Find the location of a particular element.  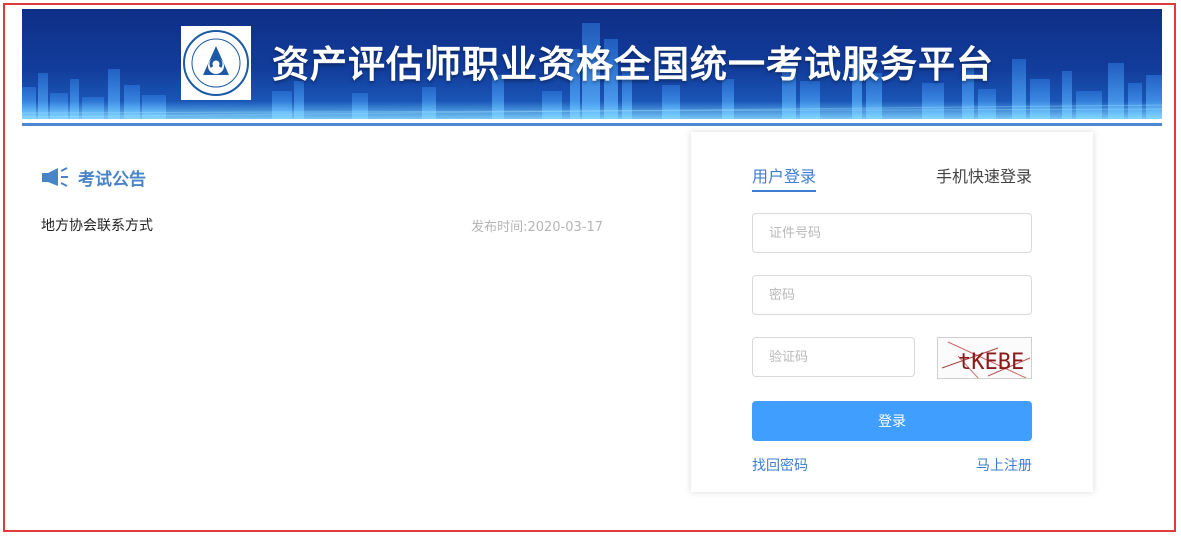

notice-list-item: 地方协会联系方式 发布时间:2020-03-17 is located at coordinates (322, 225).